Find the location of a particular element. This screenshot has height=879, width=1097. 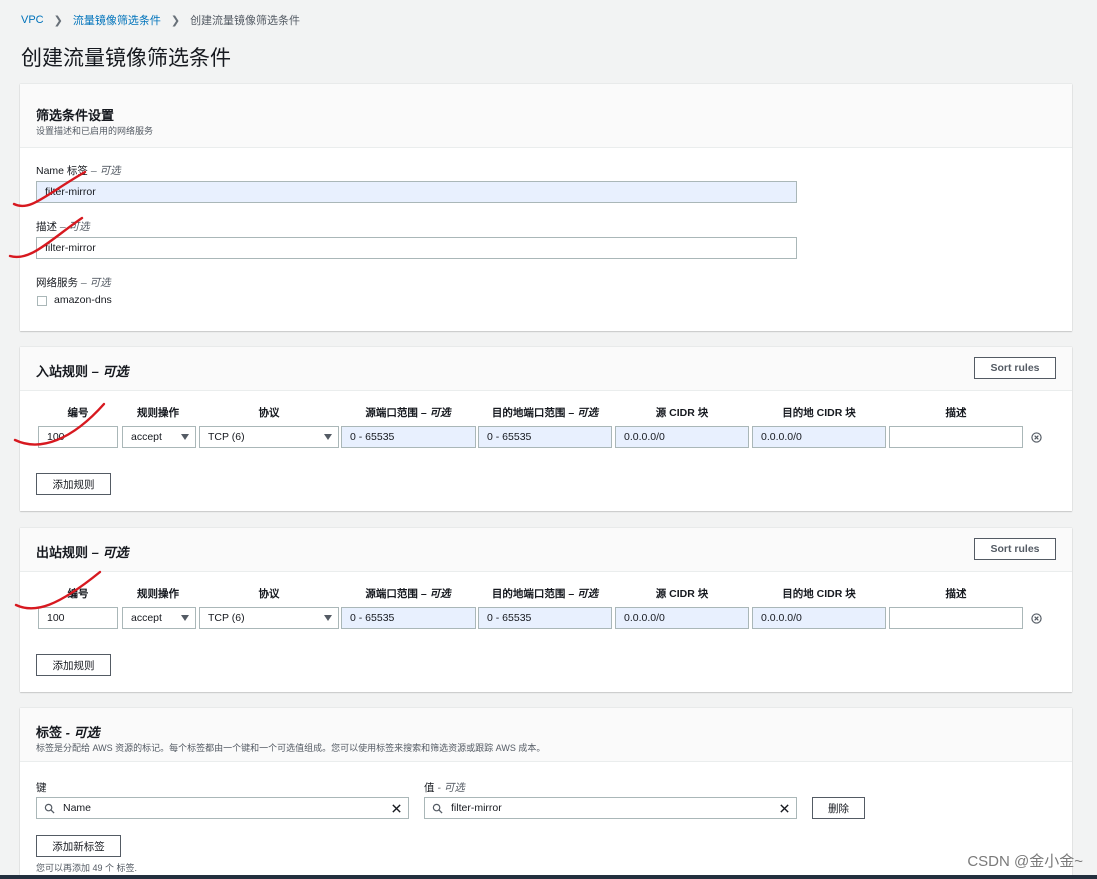

inbound-rule-action-select: accept is located at coordinates (159, 437).